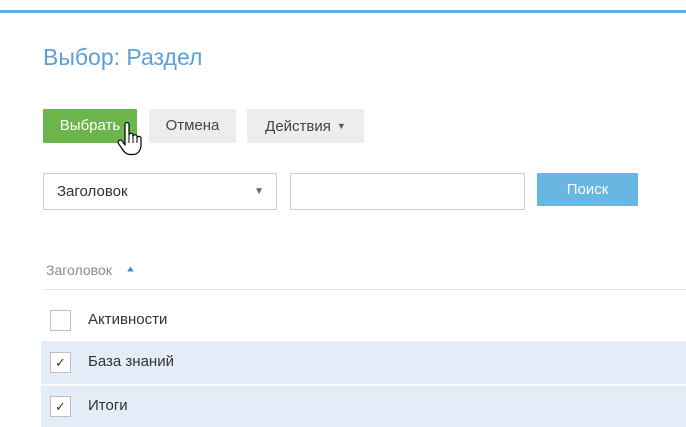  What do you see at coordinates (343, 11) in the screenshot?
I see `top-accent-bar` at bounding box center [343, 11].